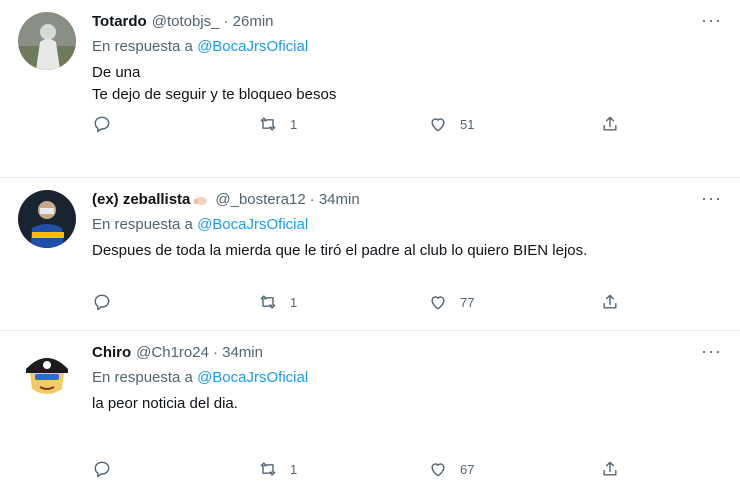  What do you see at coordinates (467, 124) in the screenshot?
I see `like-count: 51` at bounding box center [467, 124].